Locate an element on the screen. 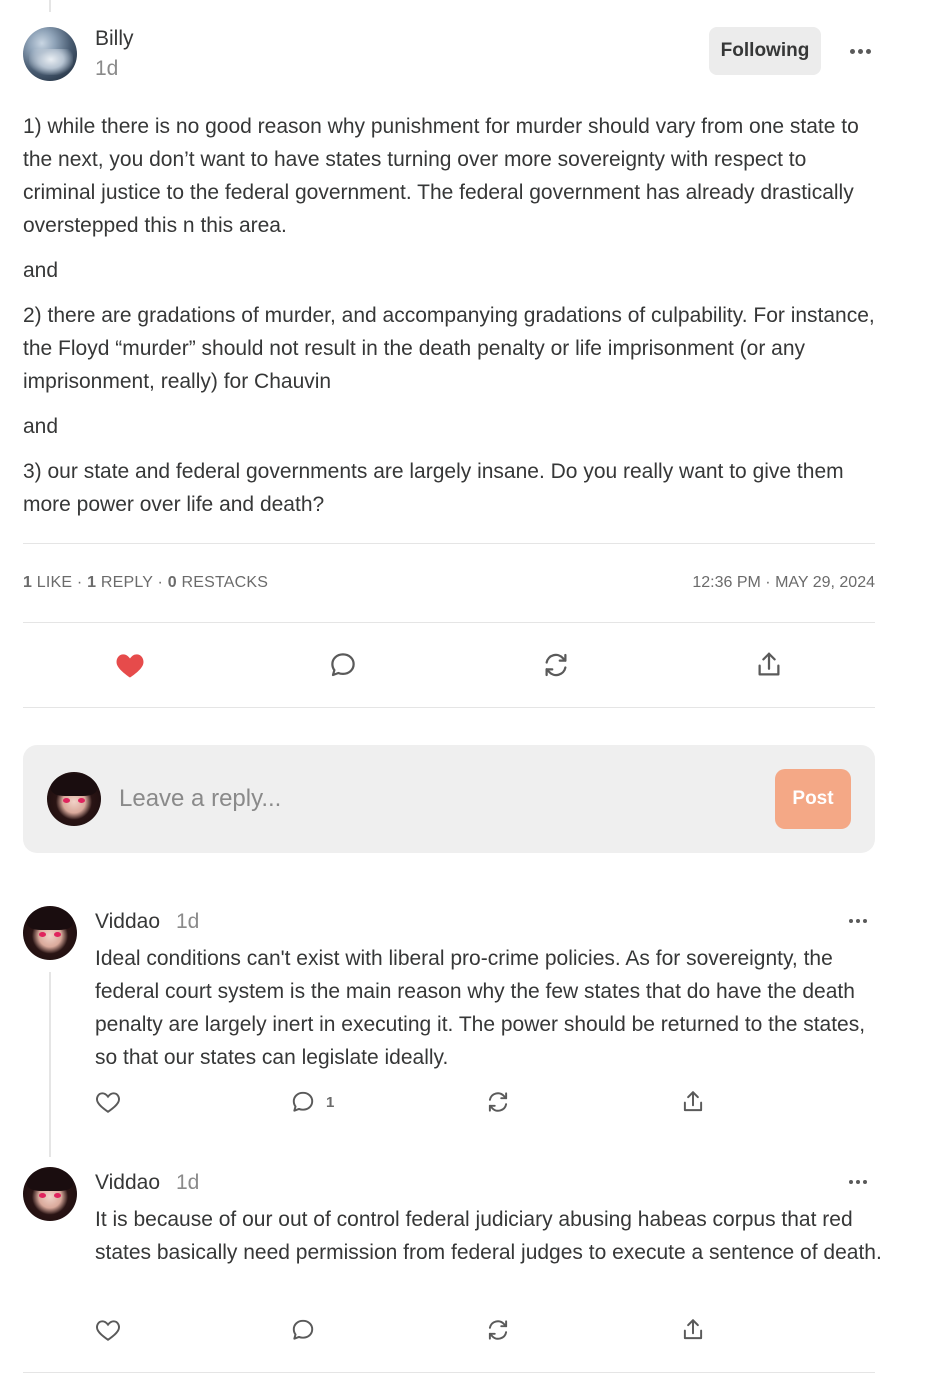 The width and height of the screenshot is (928, 1383). comment-stats: 1 LIKE · 1 REPLY · 0 RESTACKS is located at coordinates (145, 583).